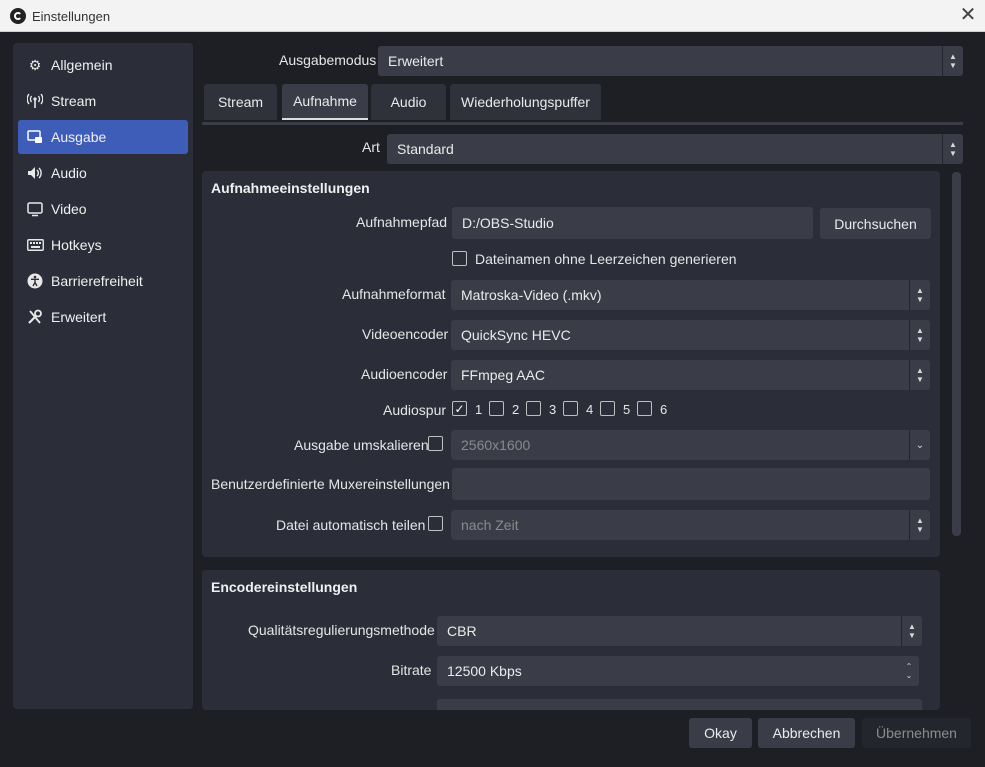 Image resolution: width=985 pixels, height=767 pixels. What do you see at coordinates (74, 101) in the screenshot?
I see `sidebar-item-label: Stream` at bounding box center [74, 101].